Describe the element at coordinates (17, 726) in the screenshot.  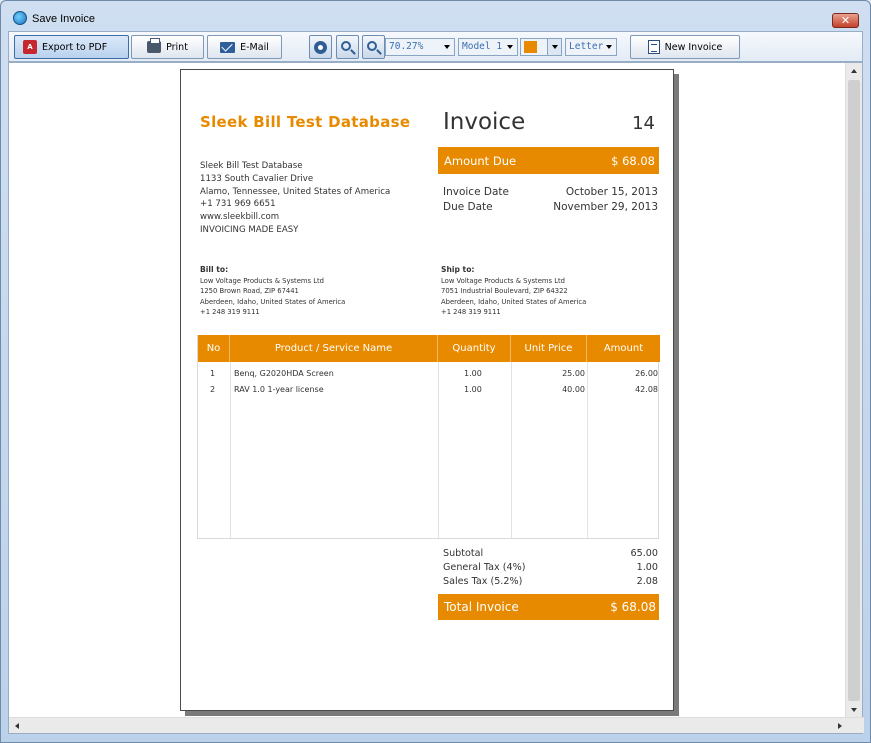
I see `scroll-left-icon` at that location.